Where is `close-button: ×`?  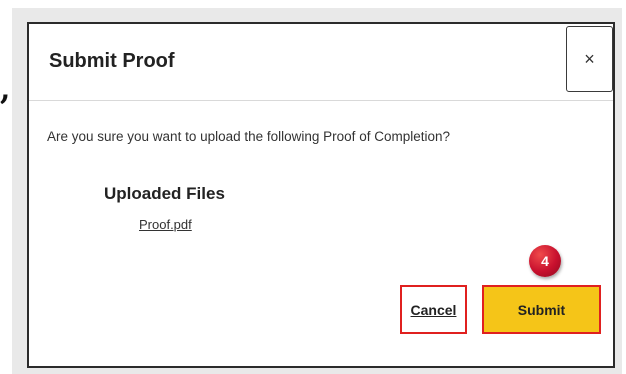
close-button: × is located at coordinates (589, 59).